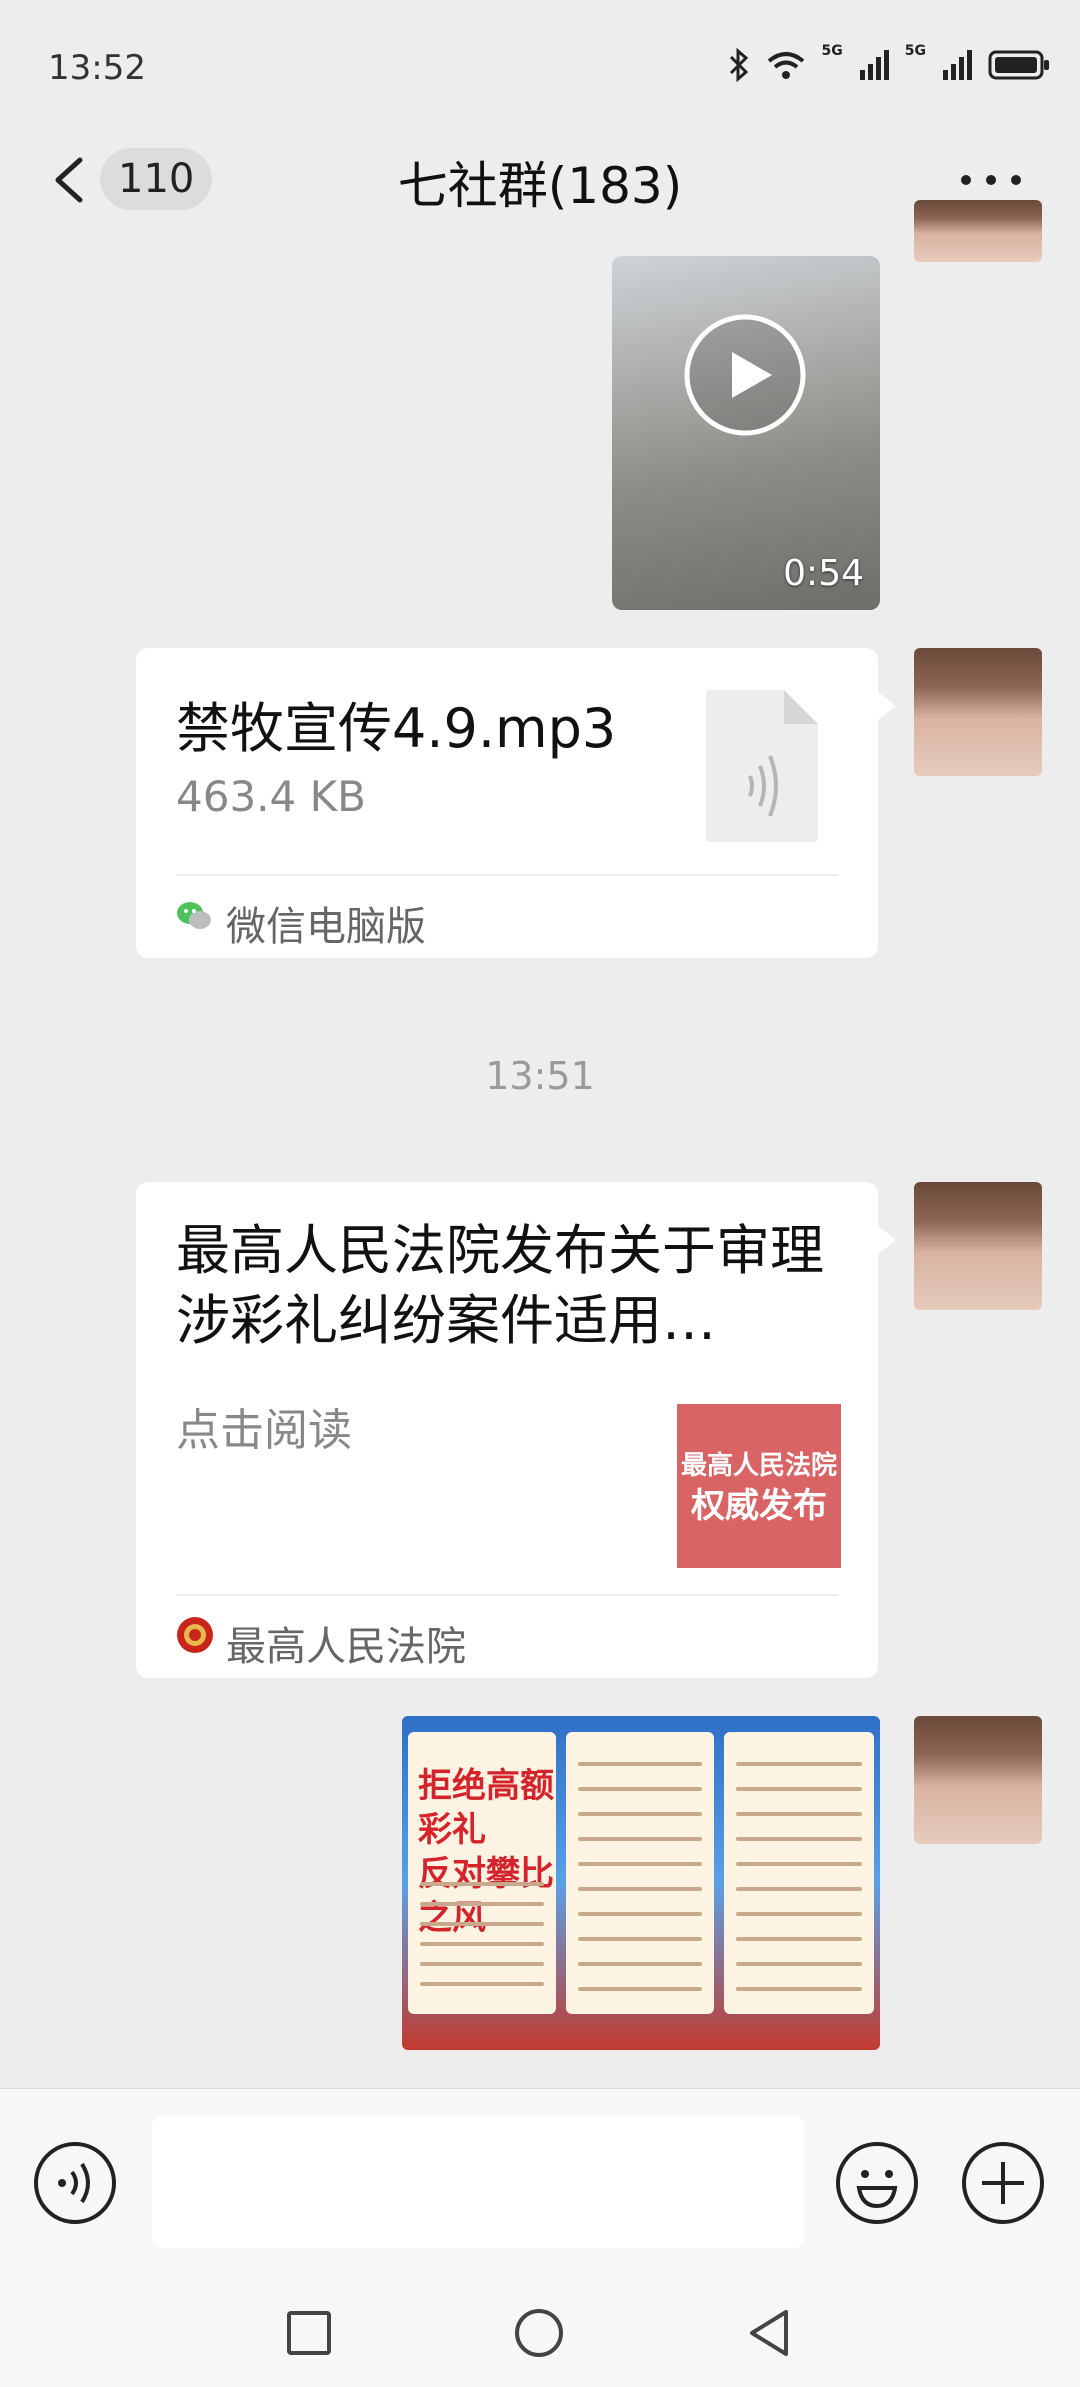 This screenshot has width=1080, height=2387. Describe the element at coordinates (396, 728) in the screenshot. I see `file-name: 禁牧宣传4.9.mp3` at that location.